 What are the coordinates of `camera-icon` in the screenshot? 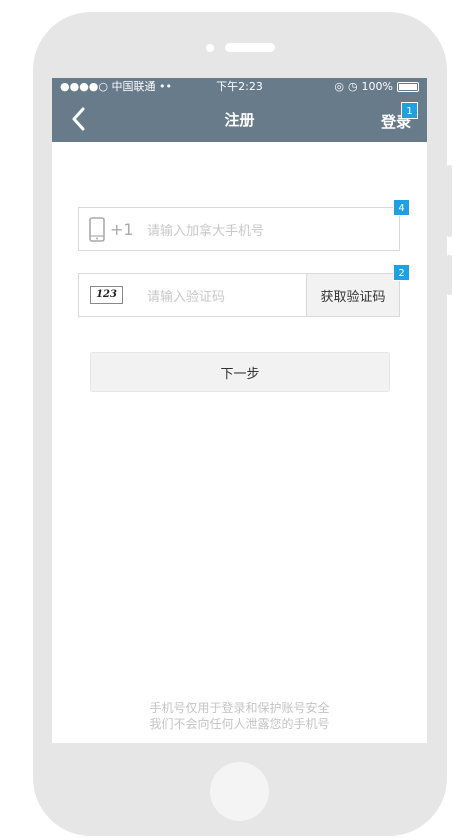 It's located at (210, 48).